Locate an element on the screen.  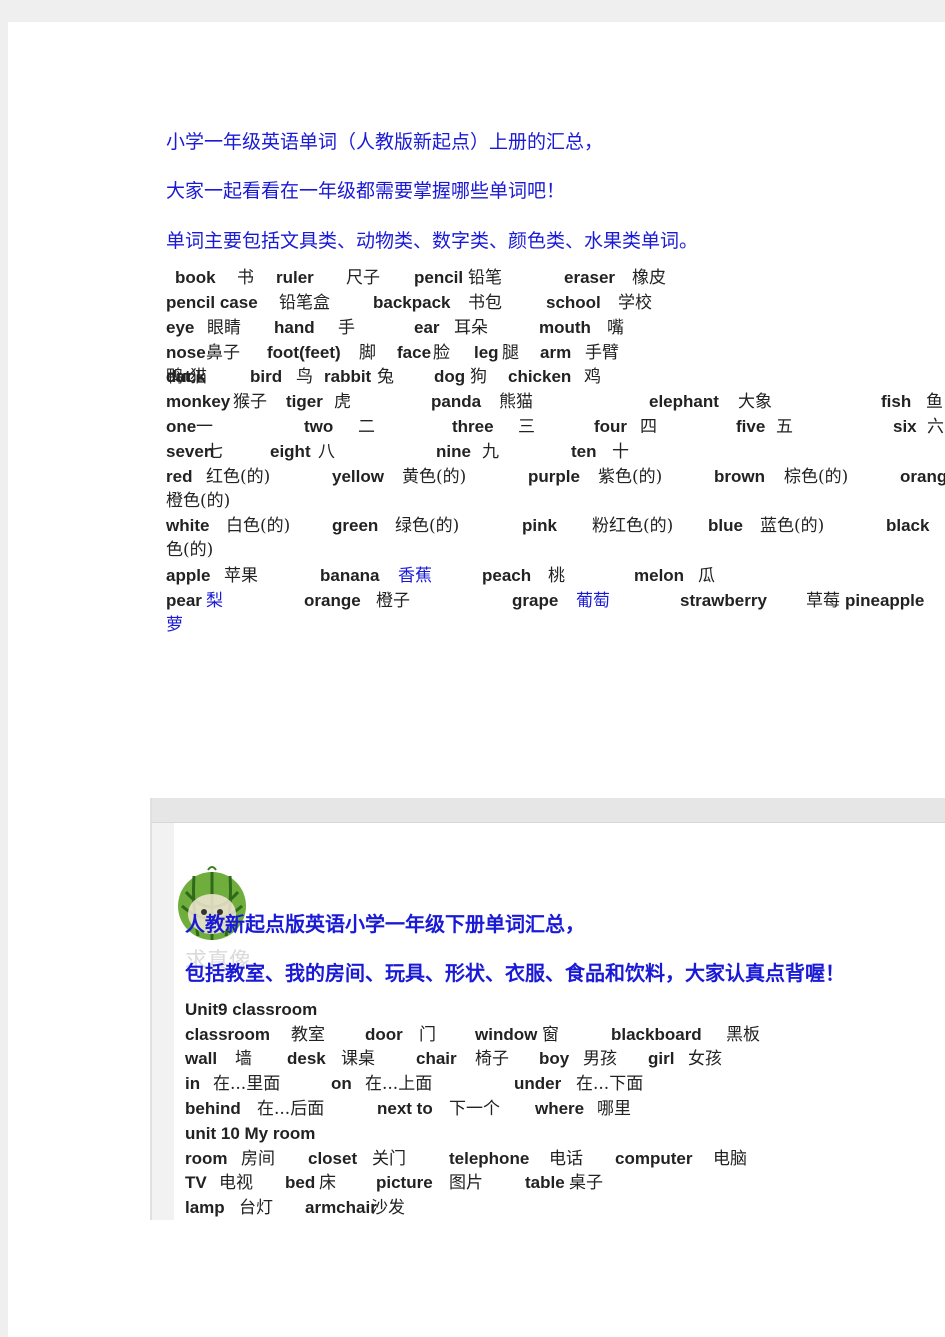
upper-vocab-row: cat 猫 bird 鸟 rabbit 兔 dog 狗 chicken 鸡 duck 鸭 is located at coordinates (555, 377).